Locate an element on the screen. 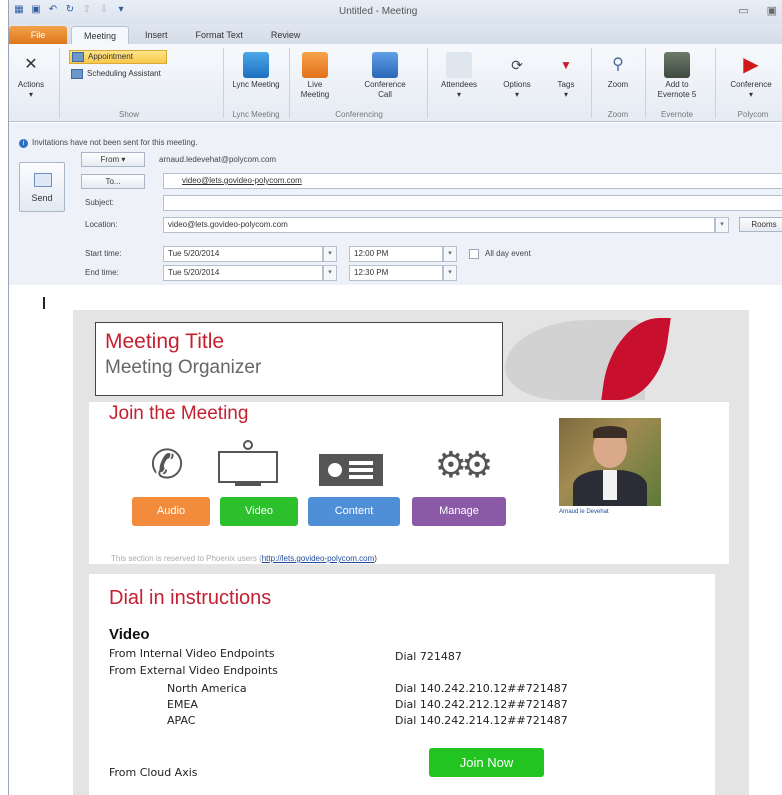  text-cursor is located at coordinates (44, 303).